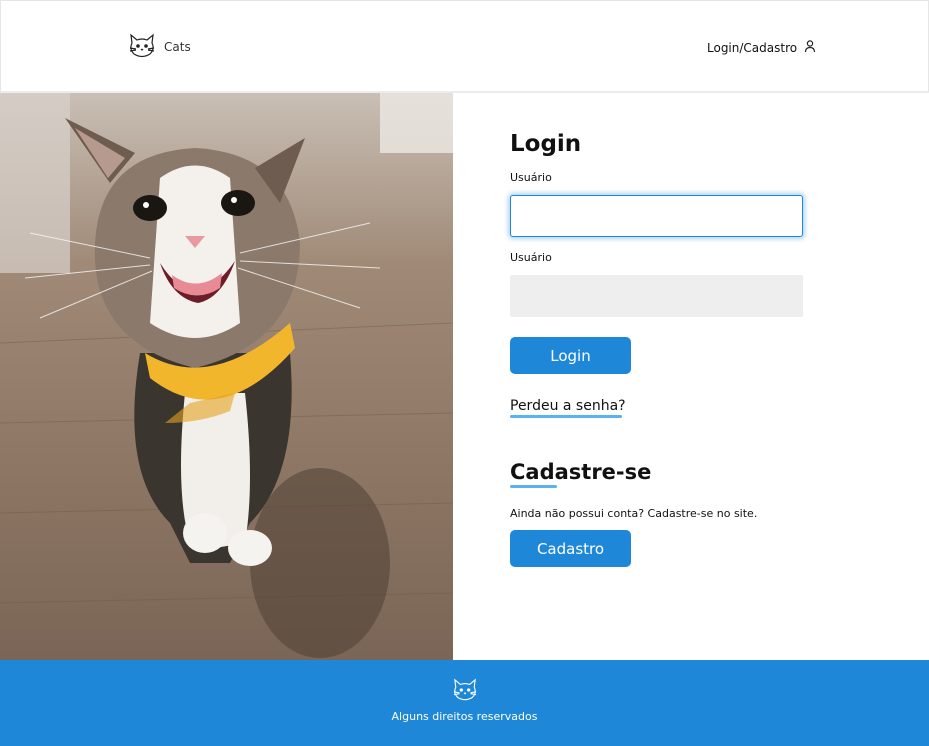 Image resolution: width=929 pixels, height=746 pixels. What do you see at coordinates (464, 46) in the screenshot?
I see `site-header: Cats Login/Cadastro` at bounding box center [464, 46].